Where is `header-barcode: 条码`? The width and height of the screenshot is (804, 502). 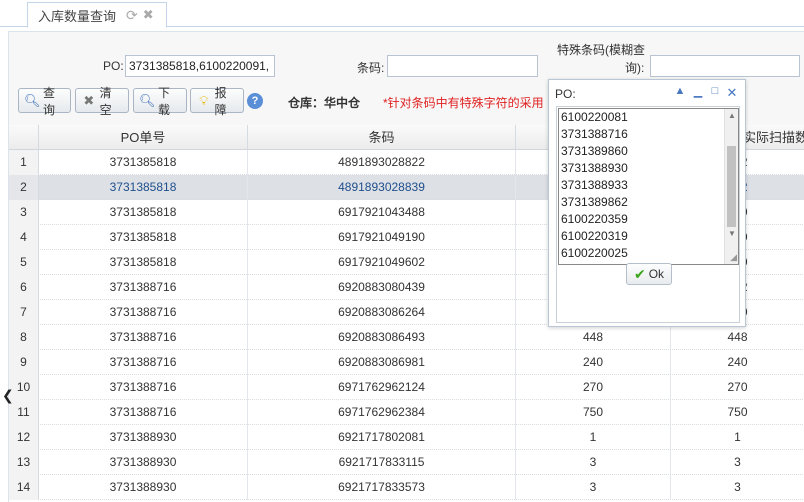 header-barcode: 条码 is located at coordinates (382, 137).